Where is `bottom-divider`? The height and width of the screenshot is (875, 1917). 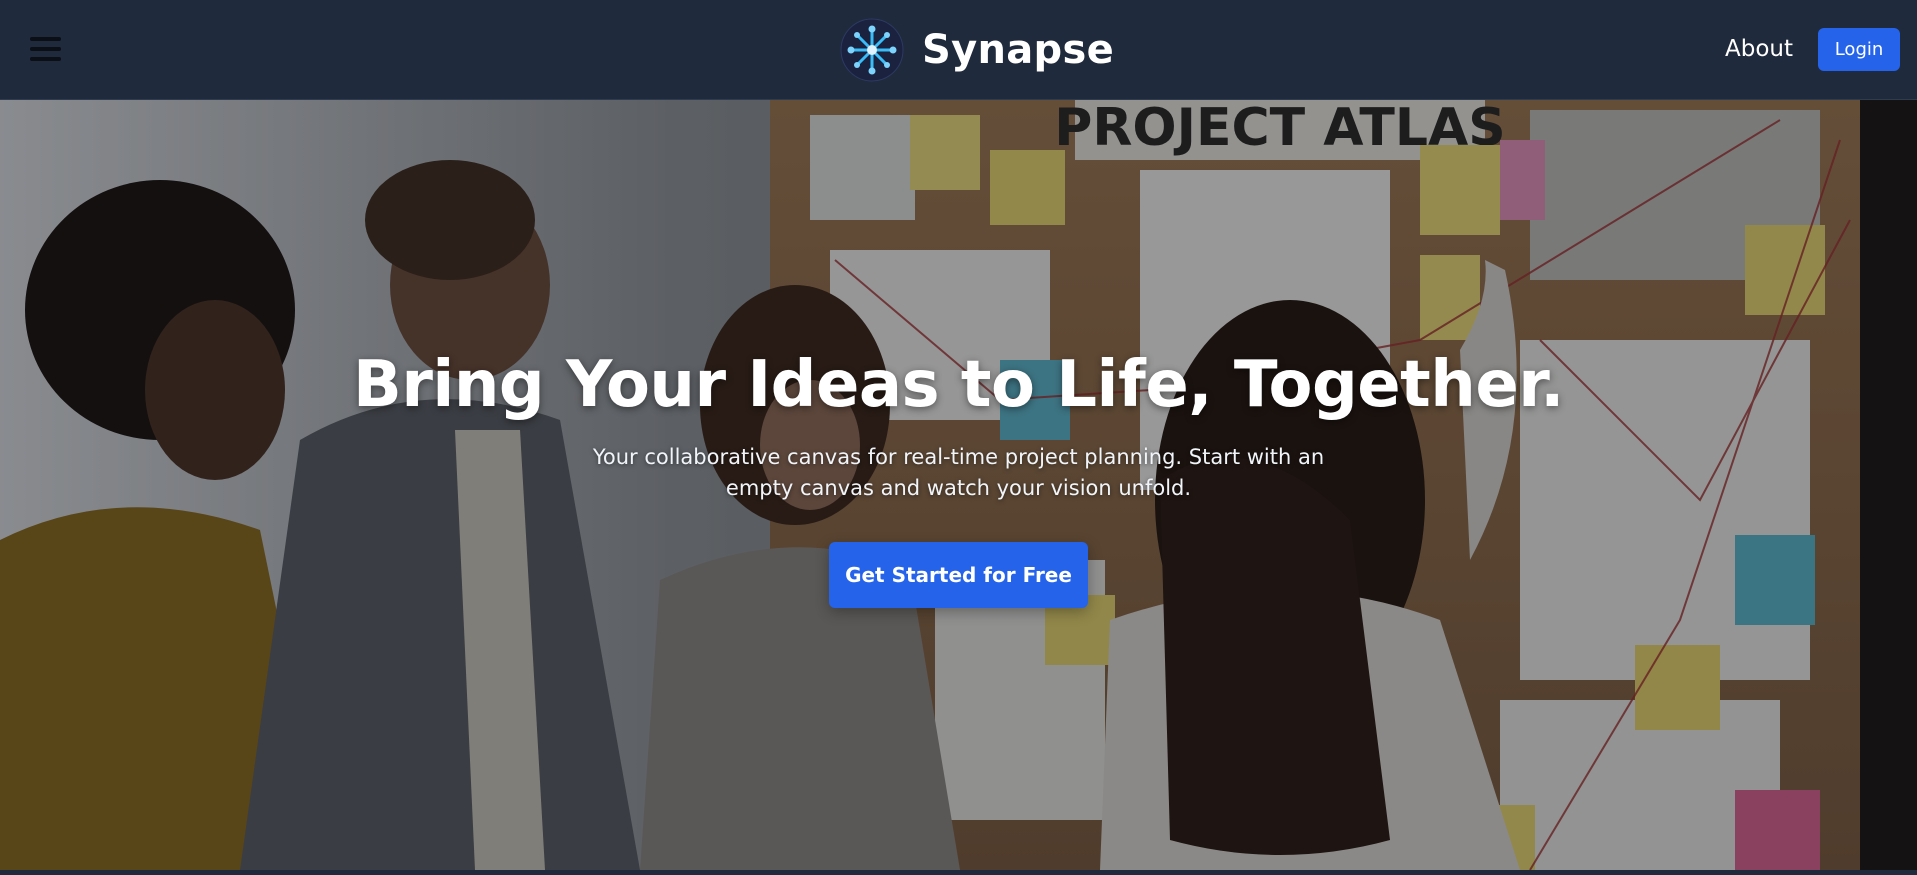
bottom-divider is located at coordinates (958, 872).